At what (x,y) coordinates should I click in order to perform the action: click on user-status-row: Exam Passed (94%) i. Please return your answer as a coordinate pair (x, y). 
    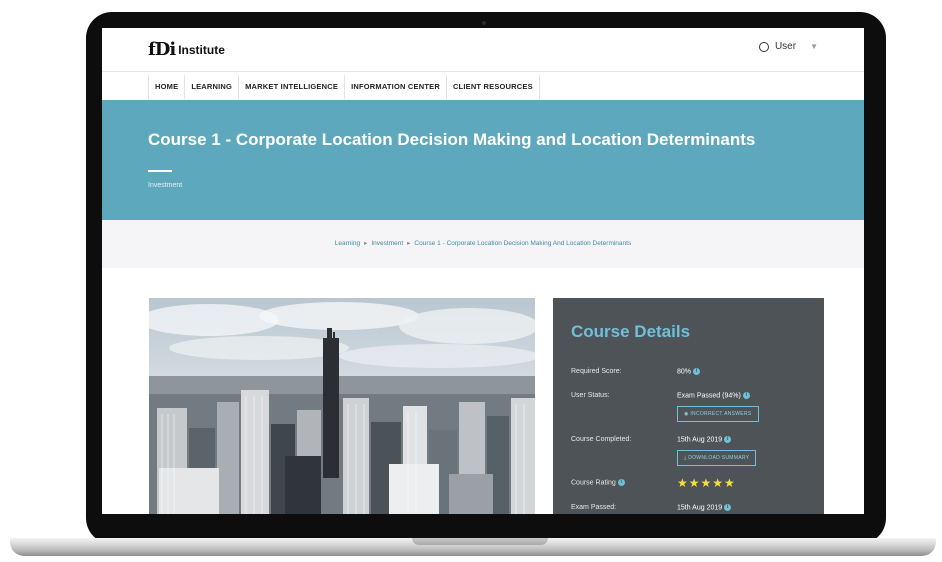
    Looking at the image, I should click on (713, 395).